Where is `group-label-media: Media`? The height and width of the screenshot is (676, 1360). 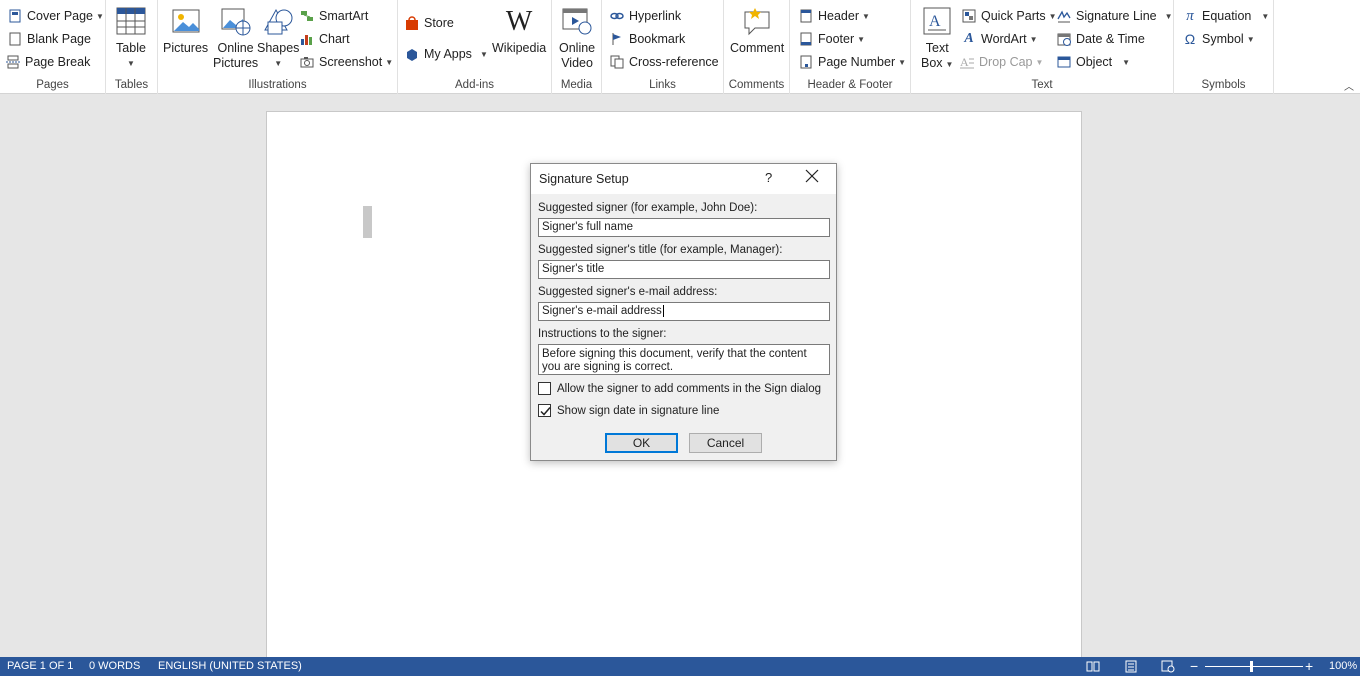 group-label-media: Media is located at coordinates (576, 85).